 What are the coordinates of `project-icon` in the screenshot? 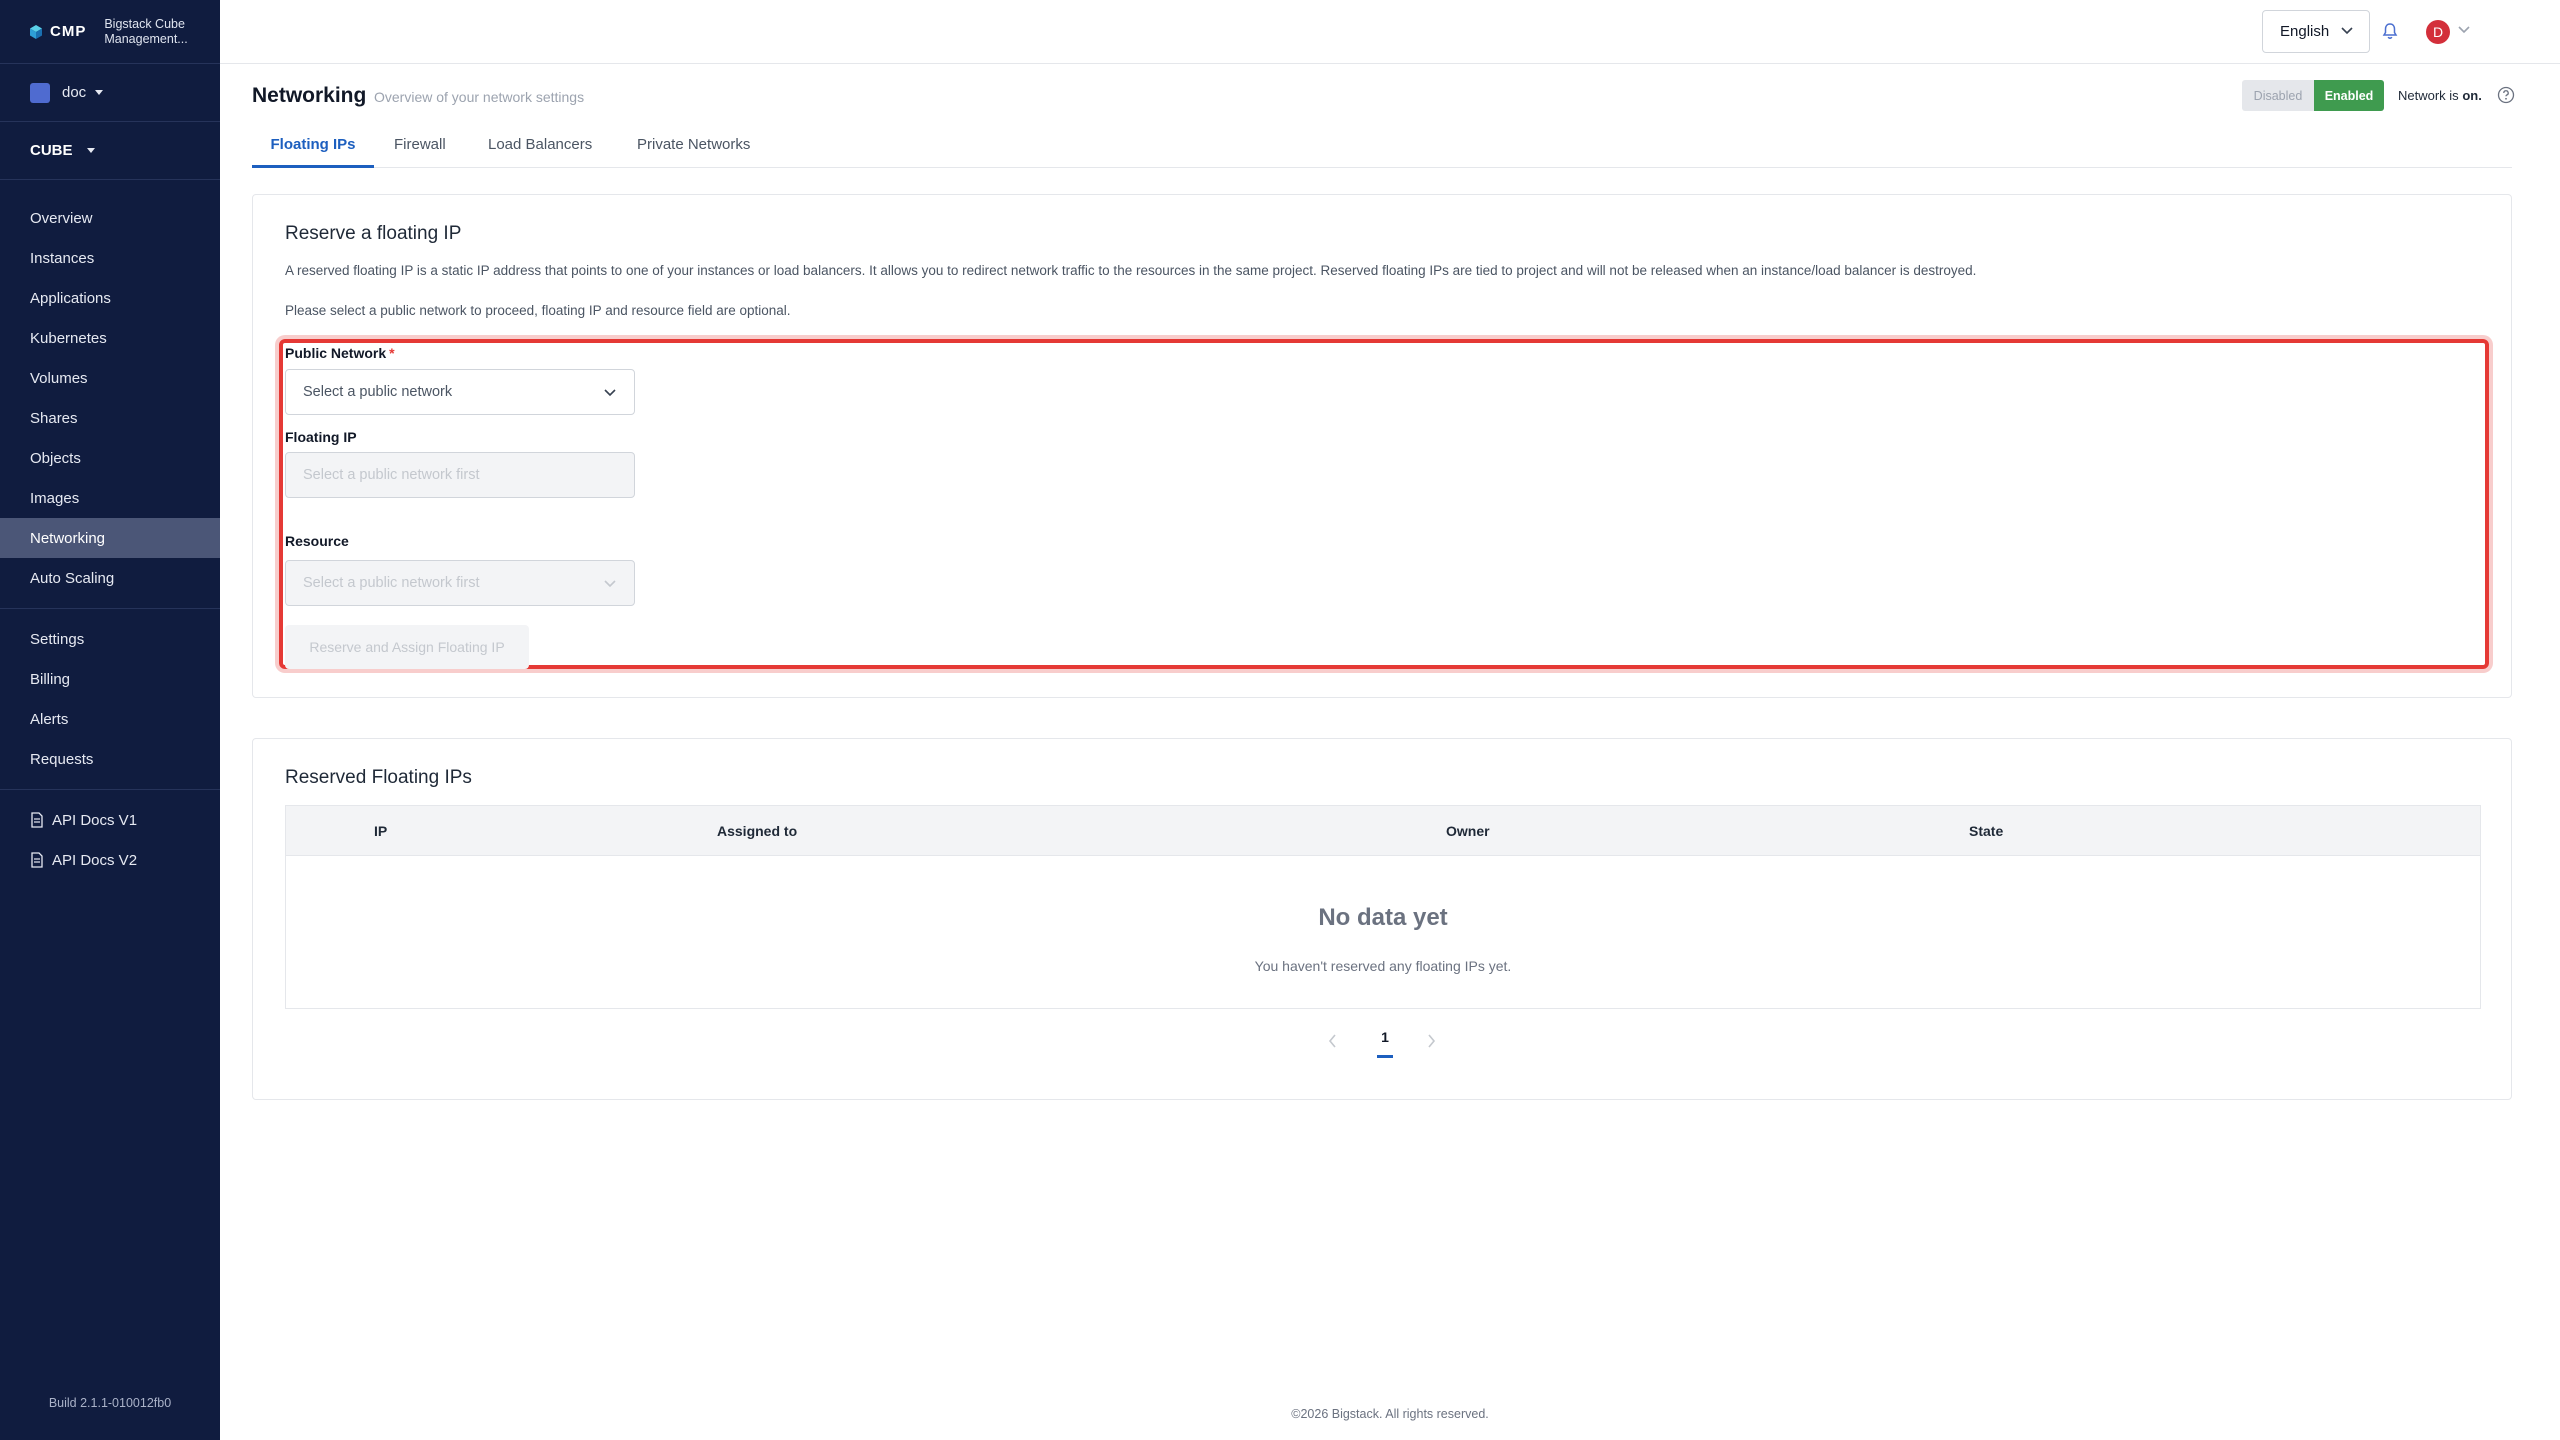 It's located at (40, 92).